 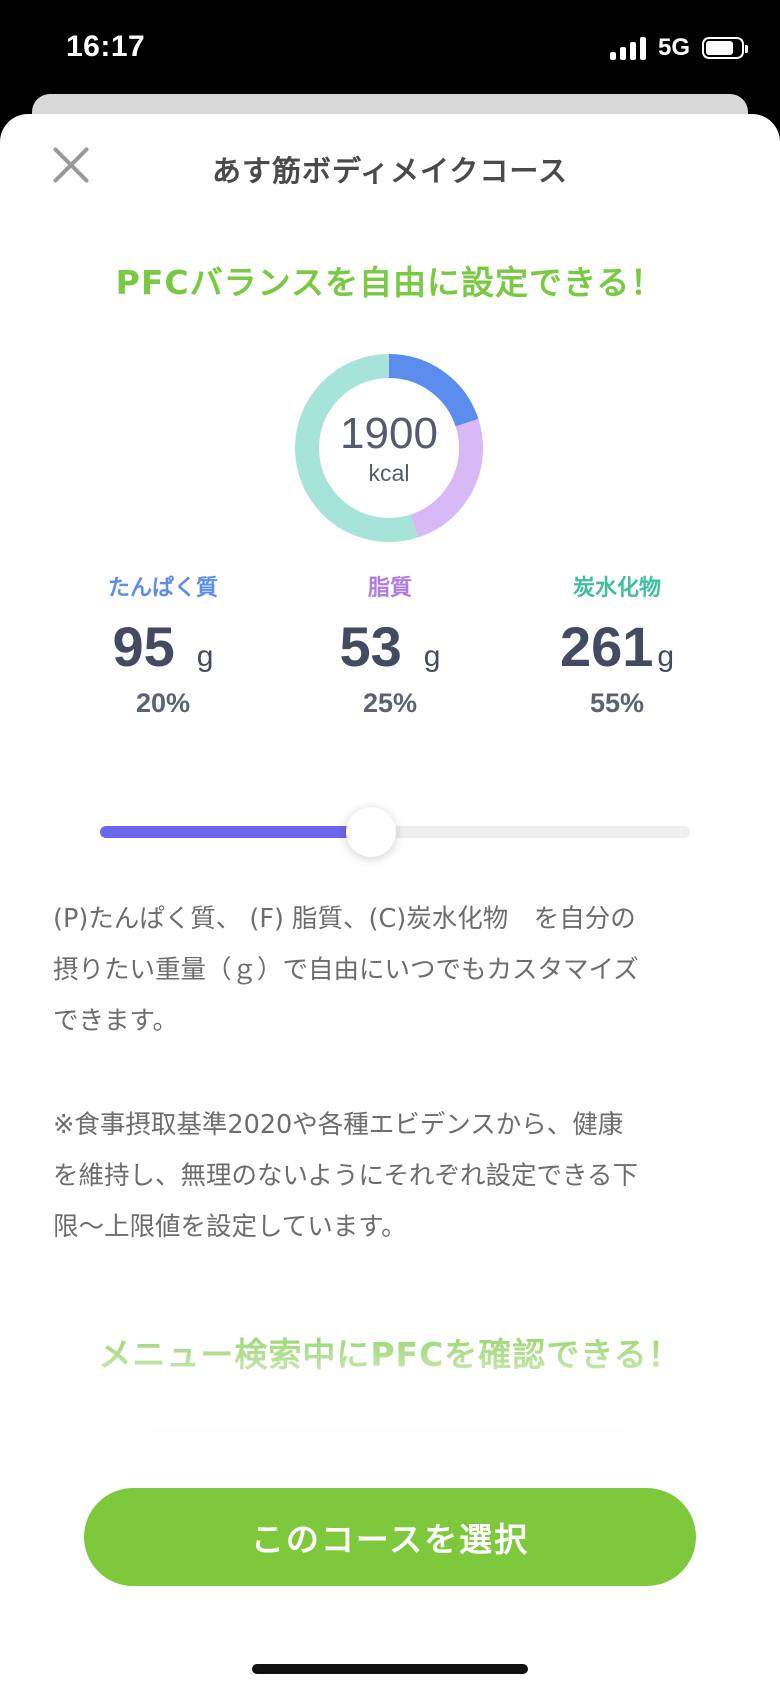 I want to click on status-indicators: 5G, so click(x=678, y=48).